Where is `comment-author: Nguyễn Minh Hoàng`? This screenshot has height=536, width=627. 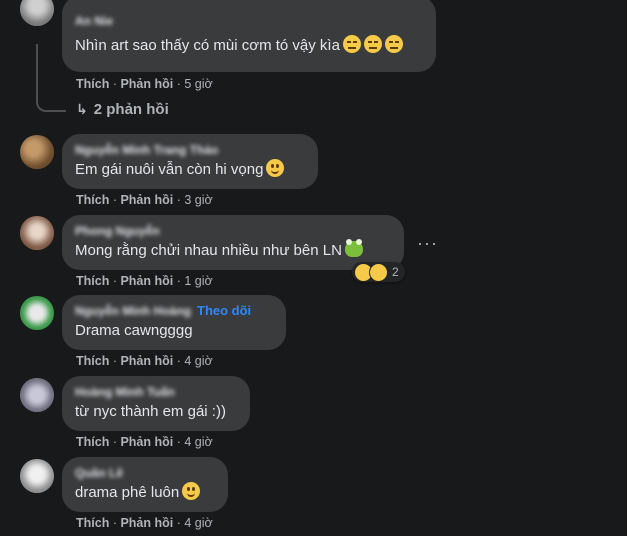
comment-author: Nguyễn Minh Hoàng is located at coordinates (133, 311).